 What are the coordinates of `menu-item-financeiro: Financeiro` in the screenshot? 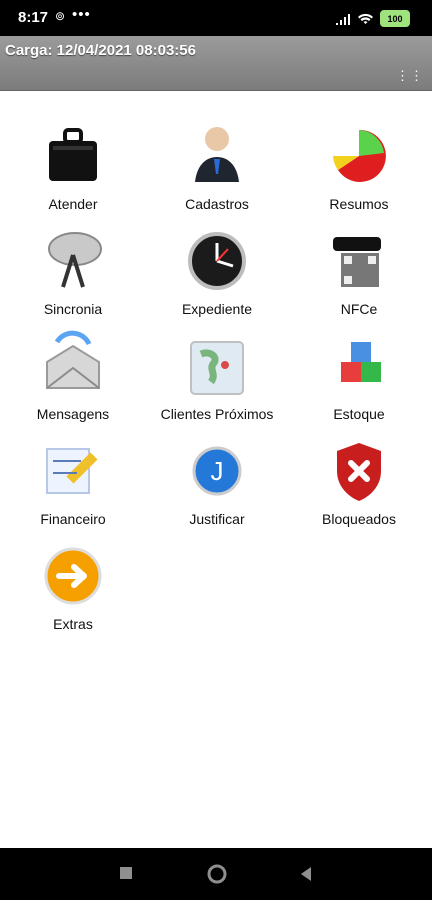 It's located at (73, 481).